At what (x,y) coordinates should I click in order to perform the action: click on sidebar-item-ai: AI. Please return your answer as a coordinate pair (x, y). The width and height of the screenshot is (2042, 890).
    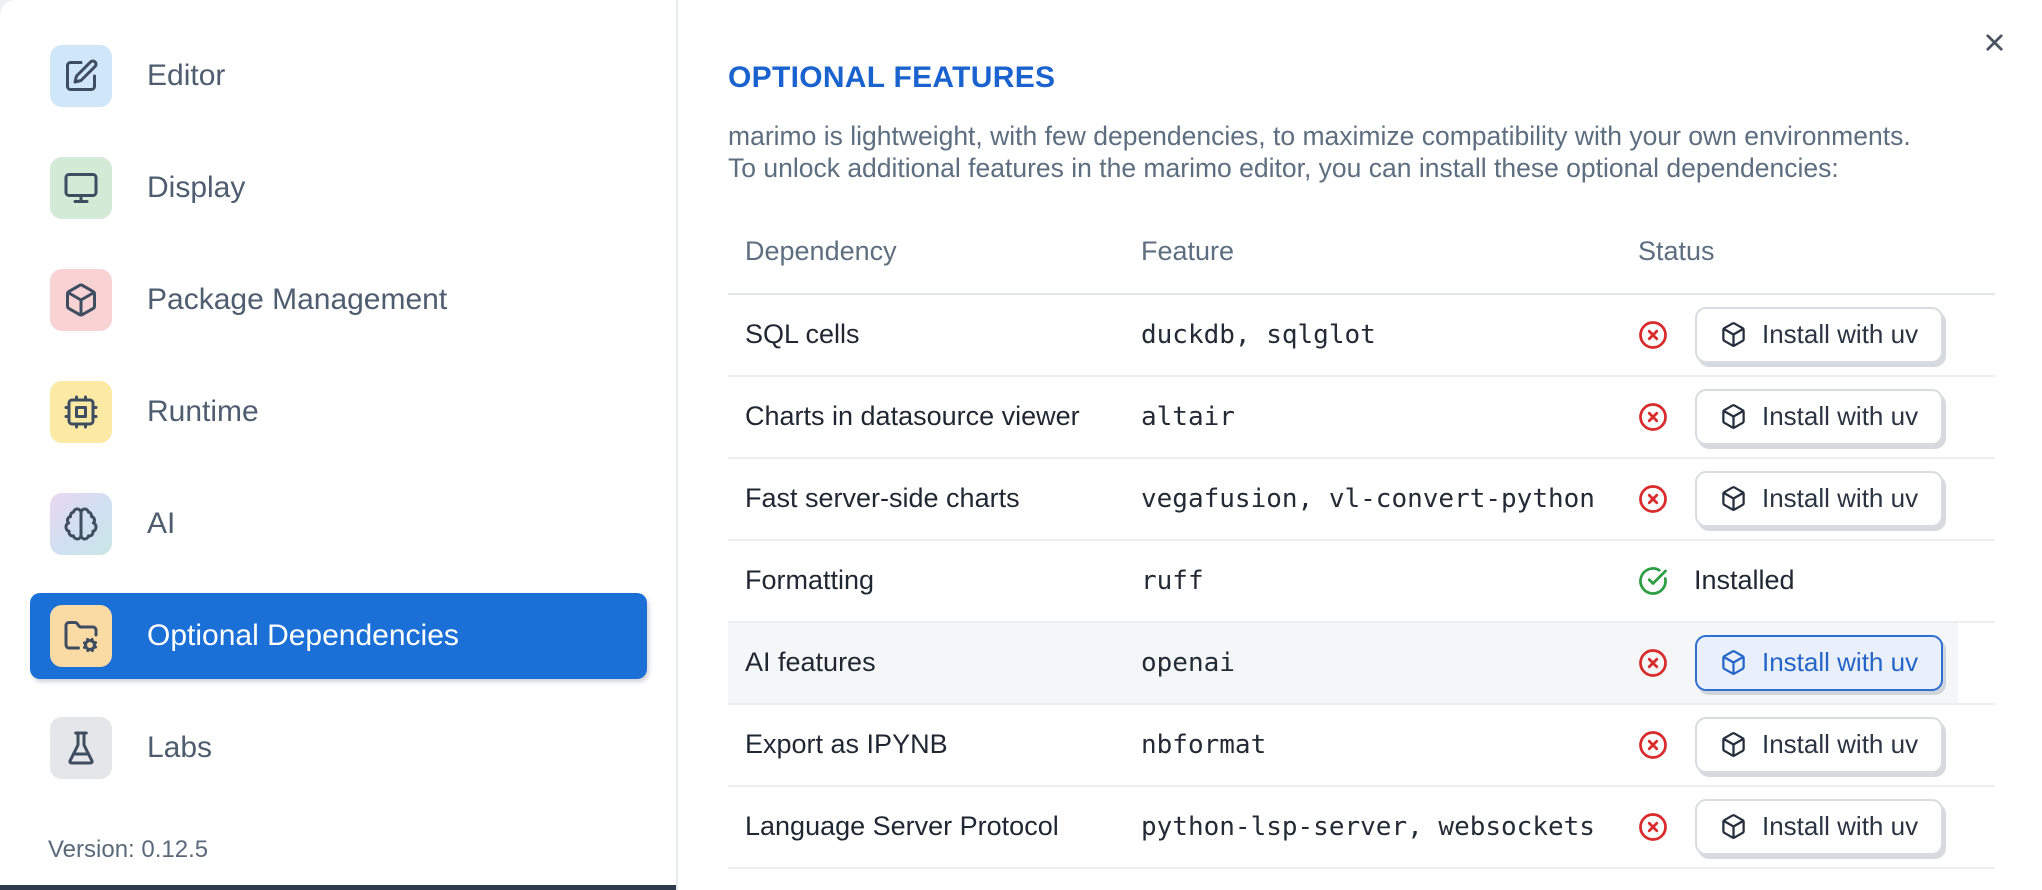
    Looking at the image, I should click on (338, 524).